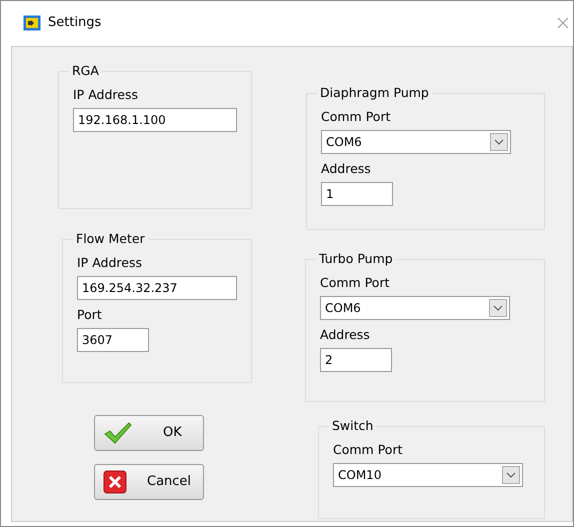 The width and height of the screenshot is (574, 527). What do you see at coordinates (32, 23) in the screenshot?
I see `app-icon` at bounding box center [32, 23].